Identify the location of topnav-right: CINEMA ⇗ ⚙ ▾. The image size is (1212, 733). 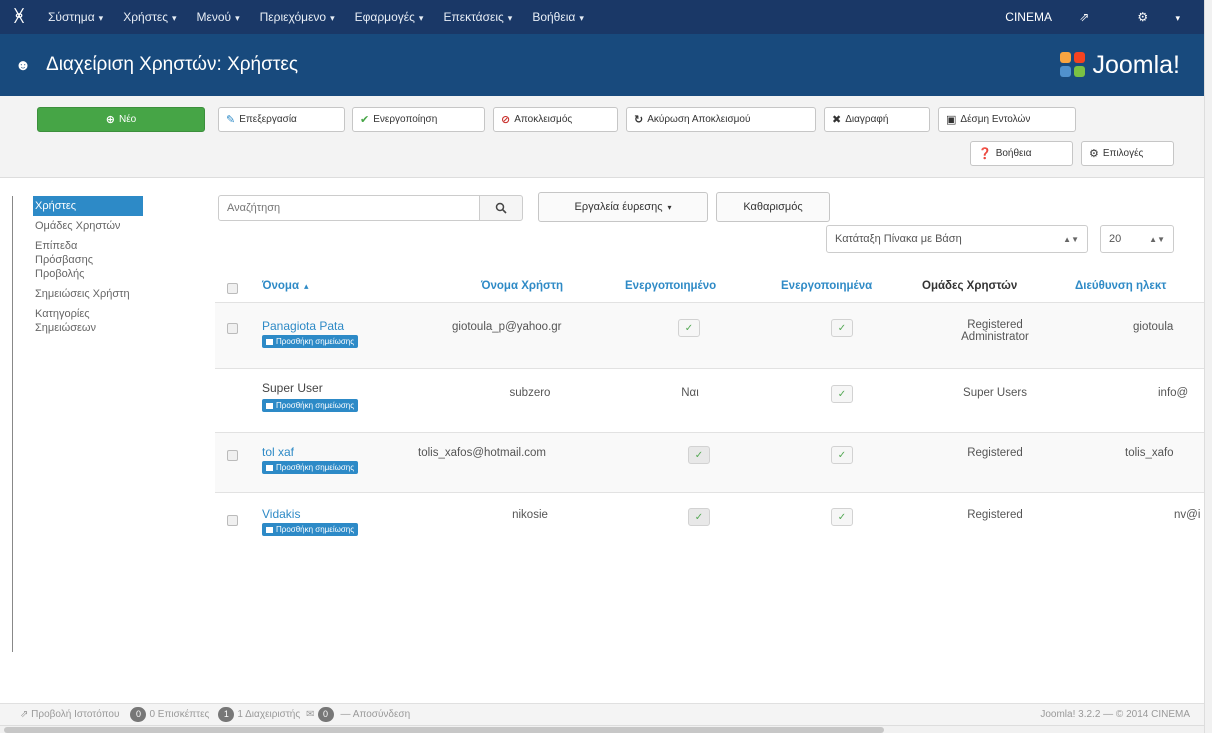
(1092, 17).